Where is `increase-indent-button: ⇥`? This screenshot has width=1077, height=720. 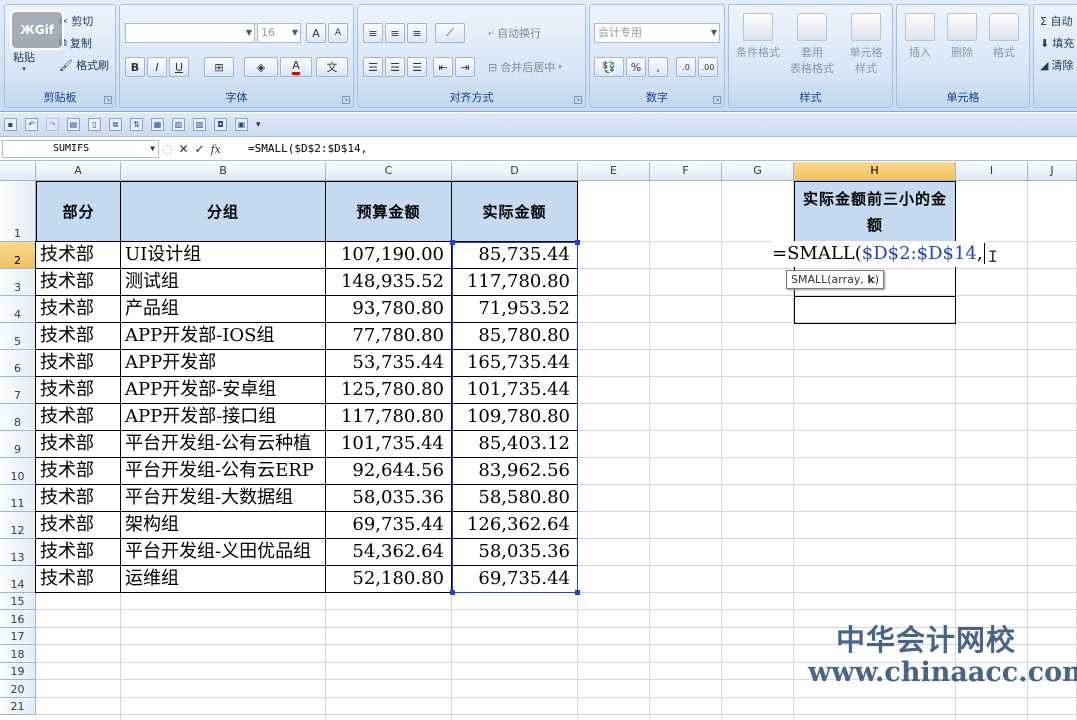 increase-indent-button: ⇥ is located at coordinates (465, 67).